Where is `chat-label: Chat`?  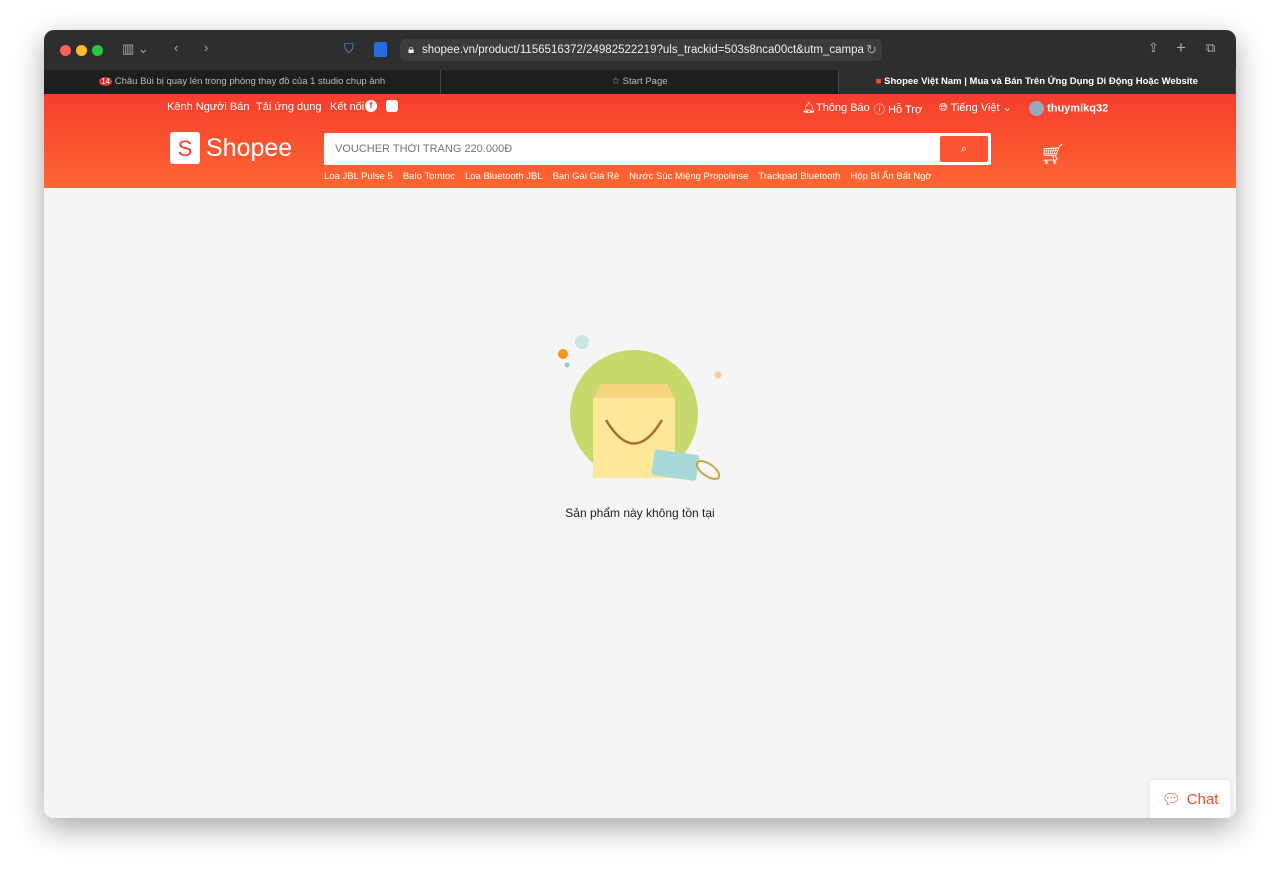 chat-label: Chat is located at coordinates (1202, 799).